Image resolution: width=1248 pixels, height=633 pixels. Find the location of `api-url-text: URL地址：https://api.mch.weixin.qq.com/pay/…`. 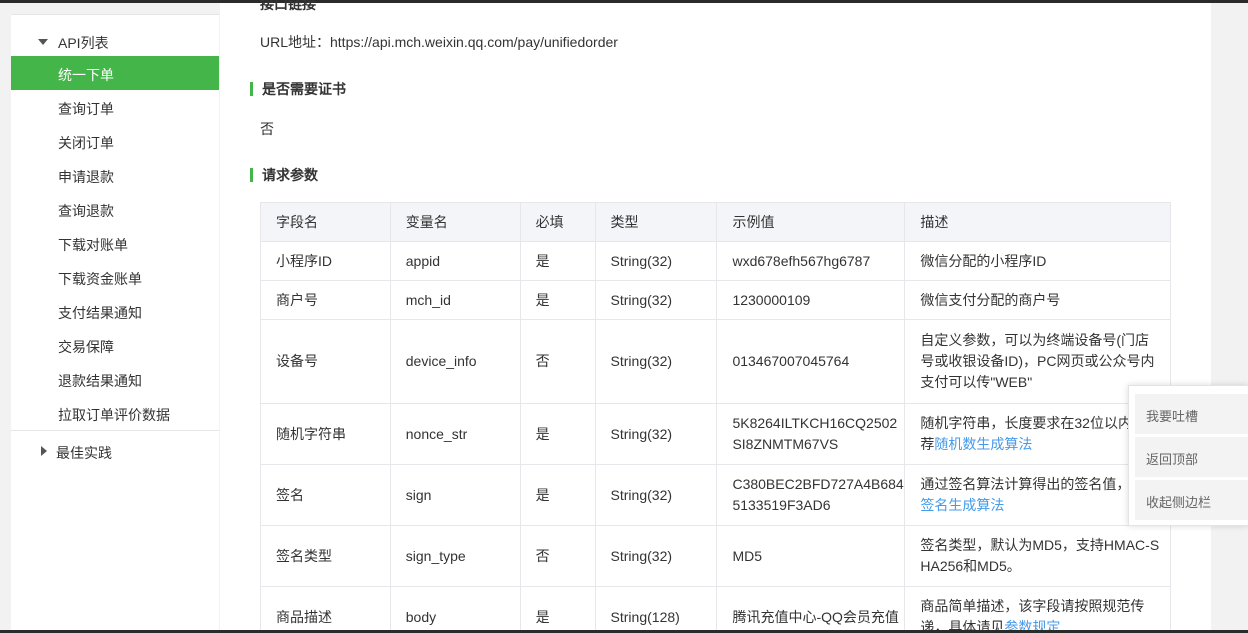

api-url-text: URL地址：https://api.mch.weixin.qq.com/pay/… is located at coordinates (439, 42).